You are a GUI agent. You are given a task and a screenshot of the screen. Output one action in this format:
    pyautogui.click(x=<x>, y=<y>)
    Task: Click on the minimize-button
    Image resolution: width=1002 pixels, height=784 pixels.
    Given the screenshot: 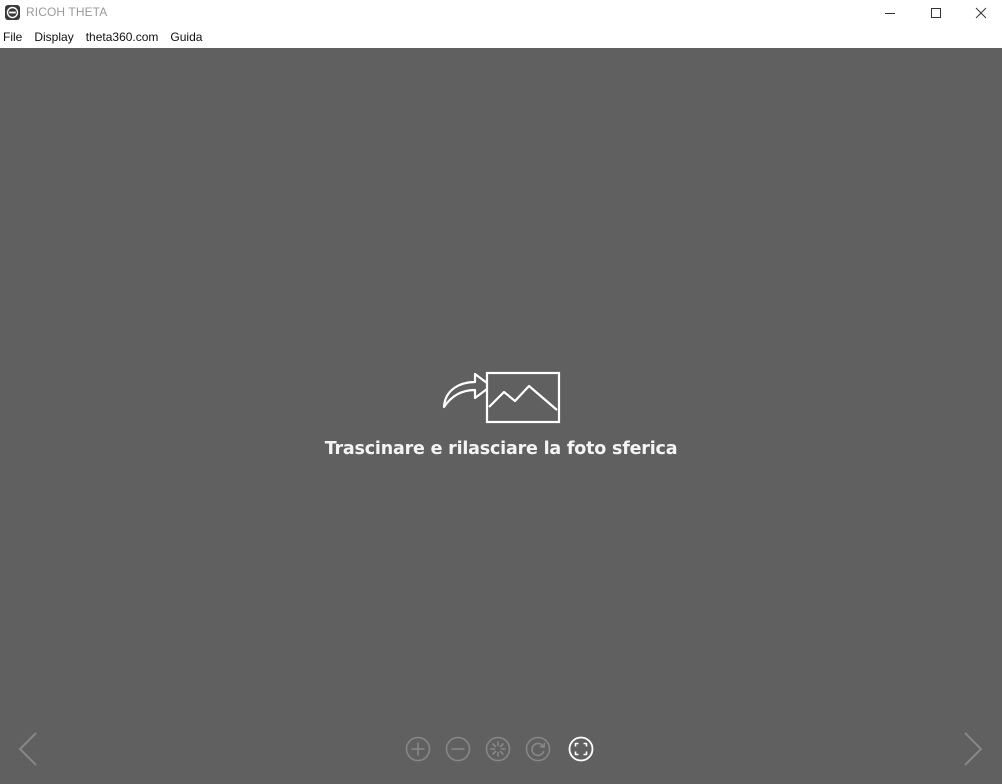 What is the action you would take?
    pyautogui.click(x=890, y=13)
    